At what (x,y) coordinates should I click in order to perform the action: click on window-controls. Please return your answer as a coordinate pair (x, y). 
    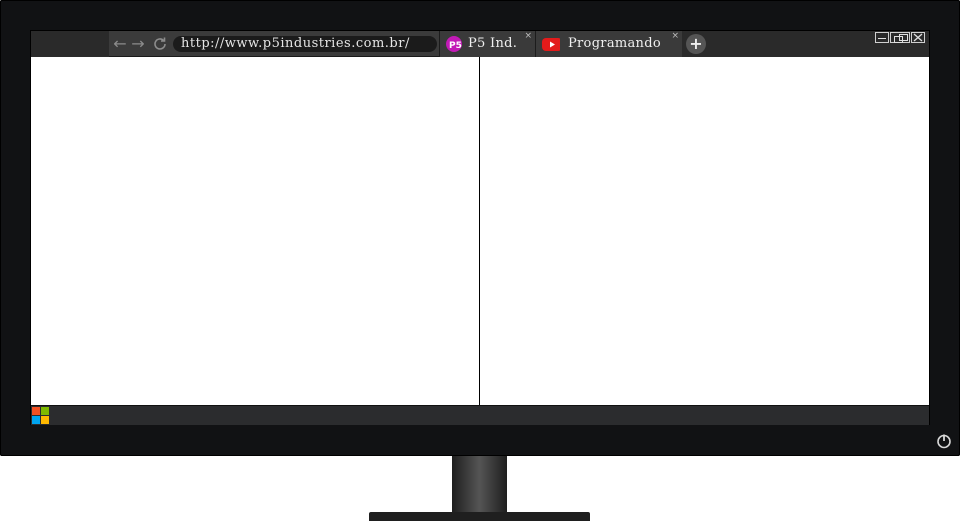
    Looking at the image, I should click on (900, 38).